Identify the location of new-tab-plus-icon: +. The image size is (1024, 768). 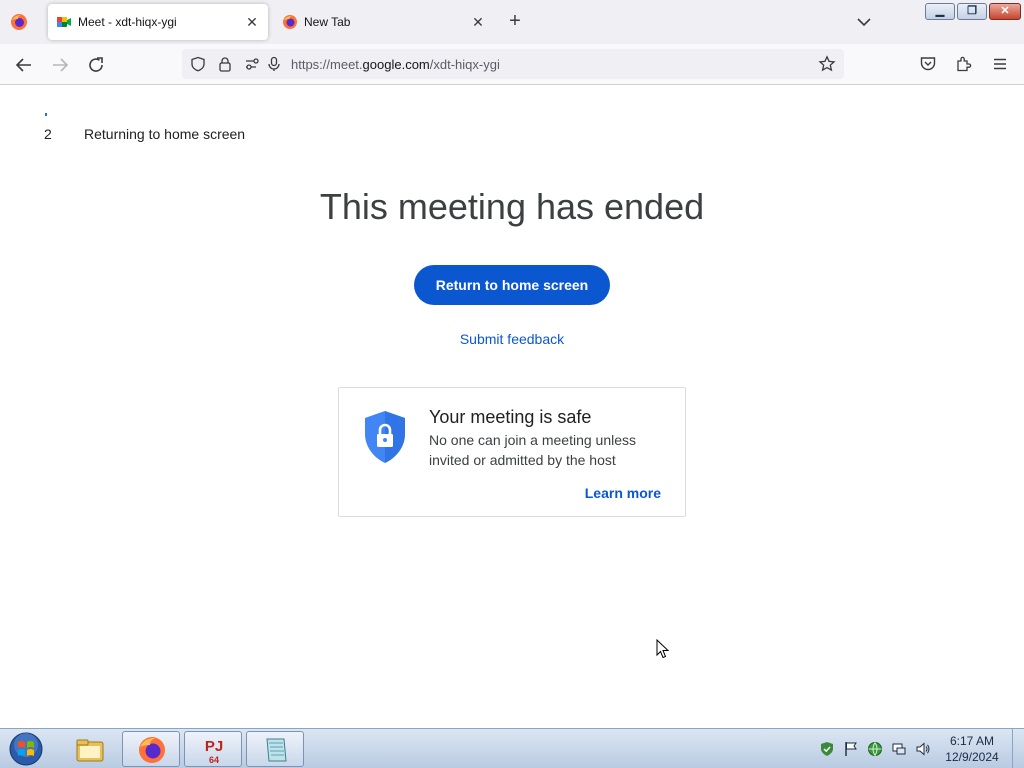
(515, 22).